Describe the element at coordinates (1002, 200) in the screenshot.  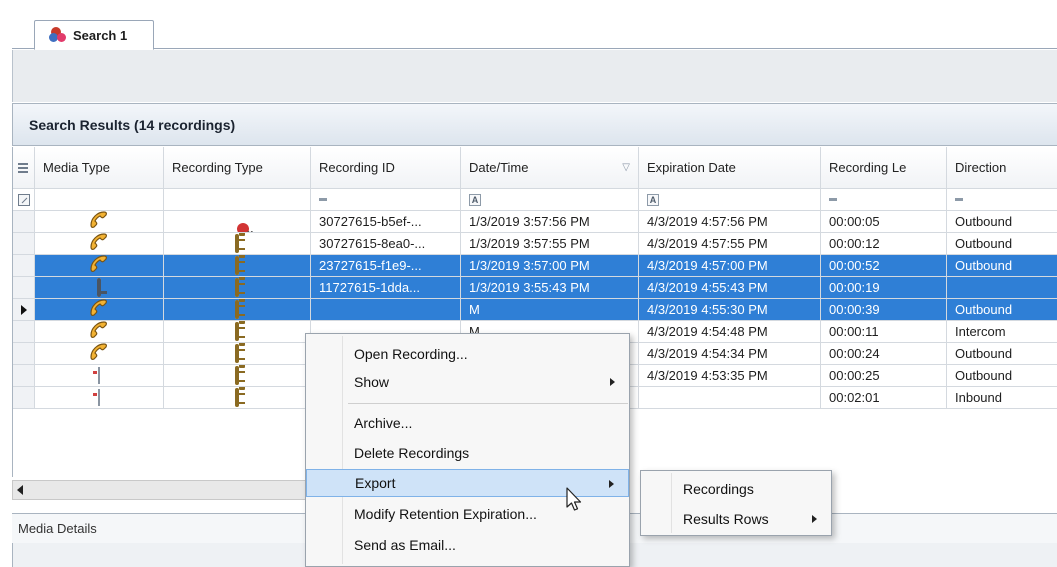
I see `filter-direction` at that location.